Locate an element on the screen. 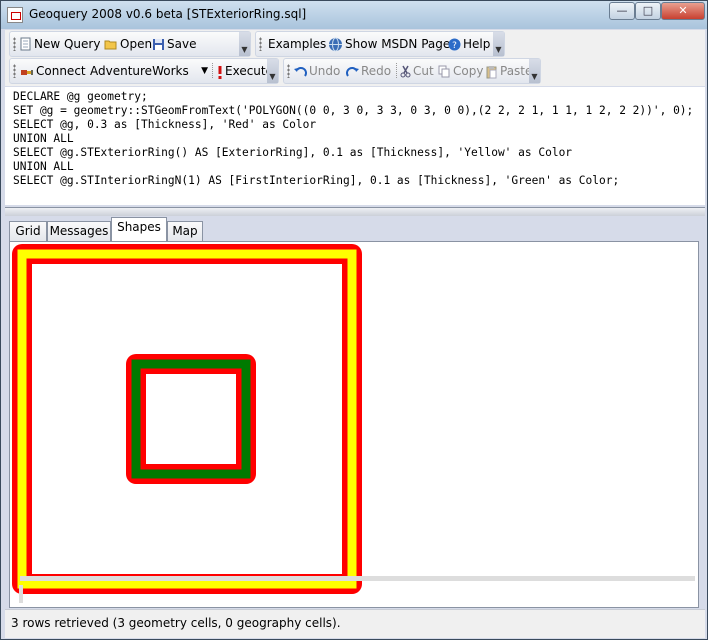 The height and width of the screenshot is (640, 708). help-icon: ? is located at coordinates (454, 44).